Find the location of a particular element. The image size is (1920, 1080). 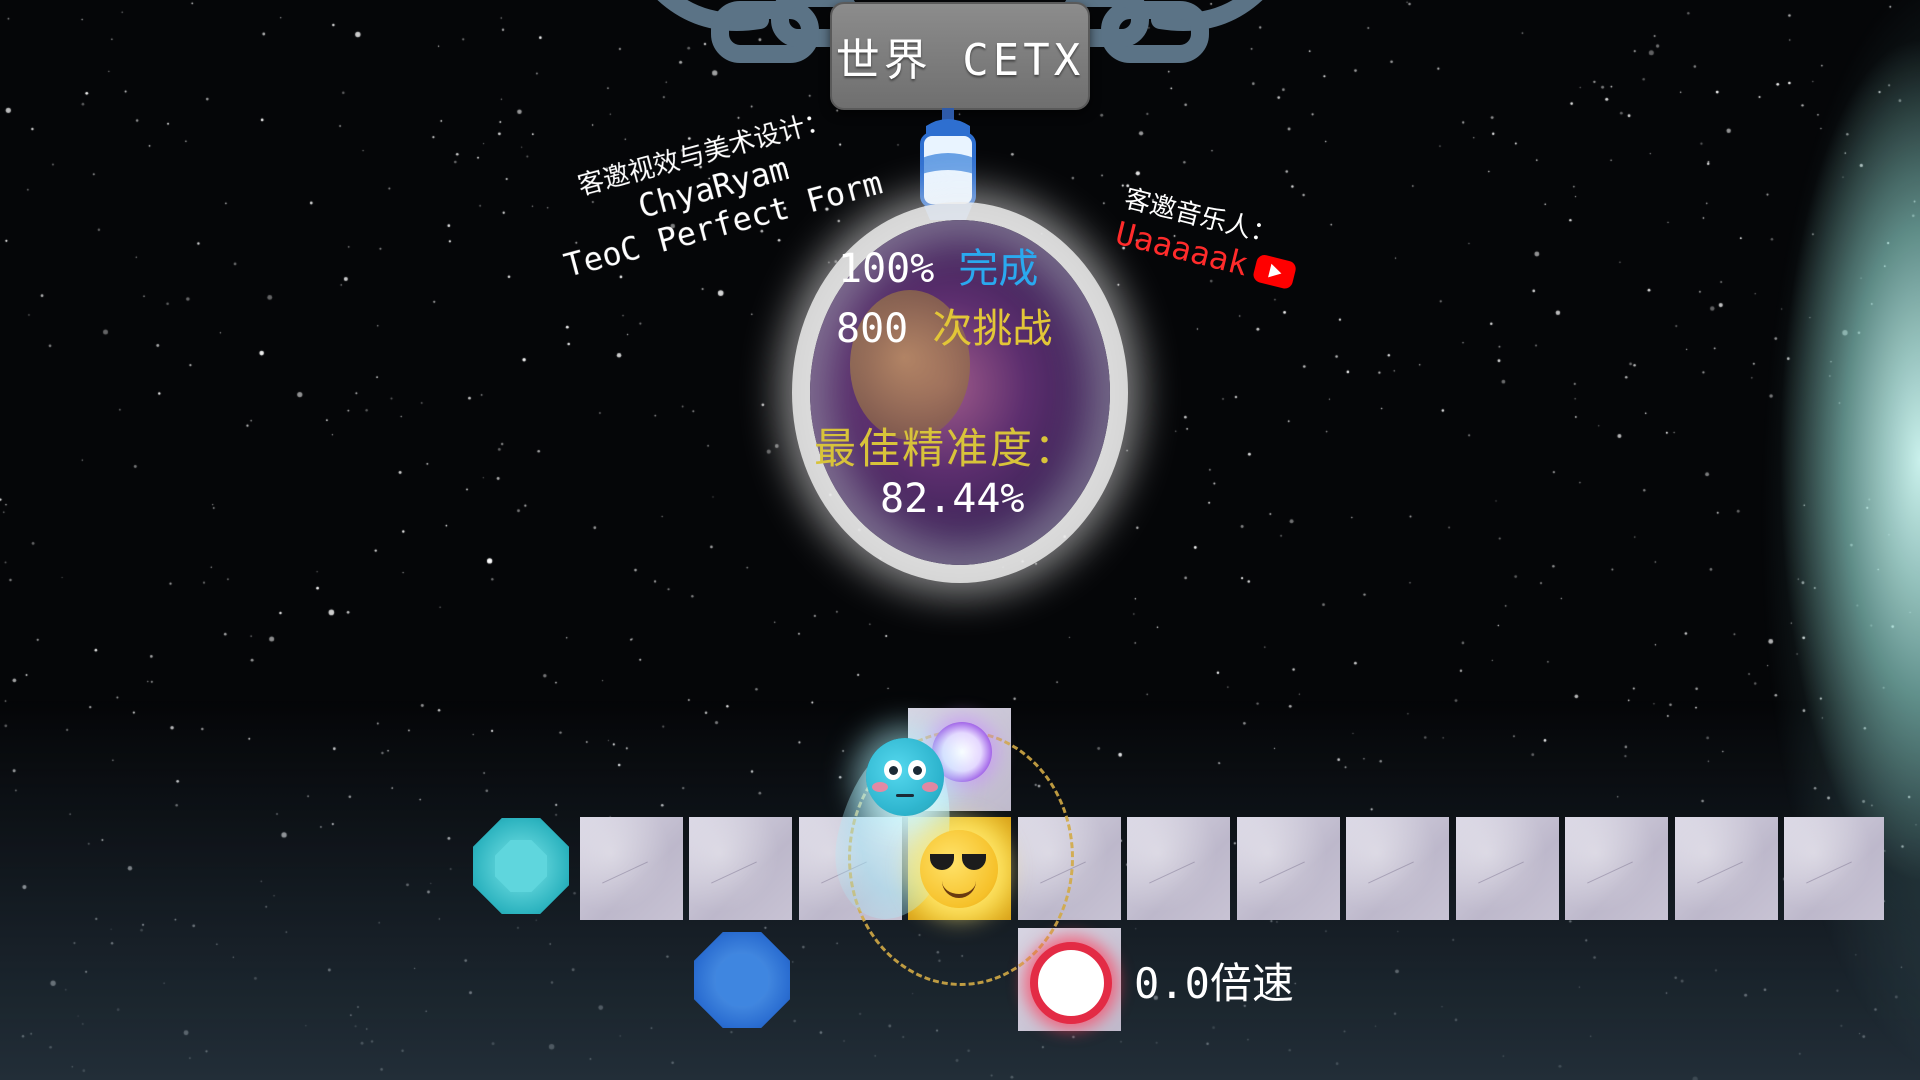

attempts-label: 次挑战 is located at coordinates (992, 329).